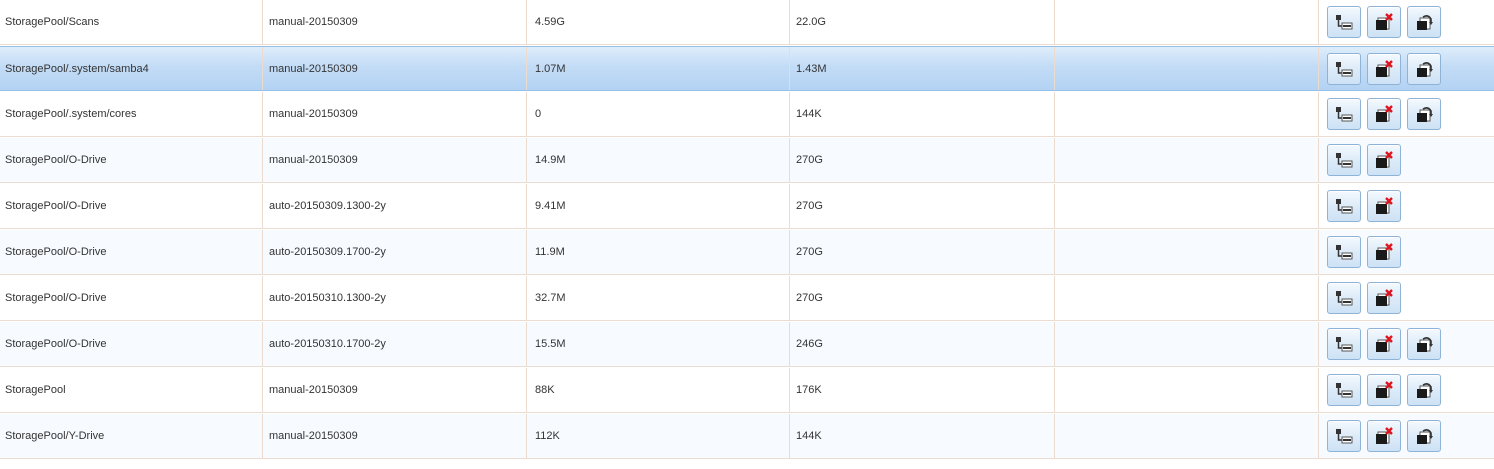  I want to click on snapshot-name-cell: auto-20150309.1700-2y, so click(395, 252).